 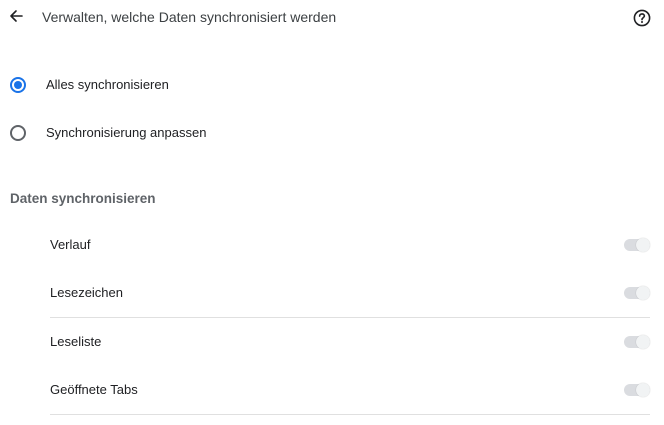 I want to click on history-toggle, so click(x=637, y=245).